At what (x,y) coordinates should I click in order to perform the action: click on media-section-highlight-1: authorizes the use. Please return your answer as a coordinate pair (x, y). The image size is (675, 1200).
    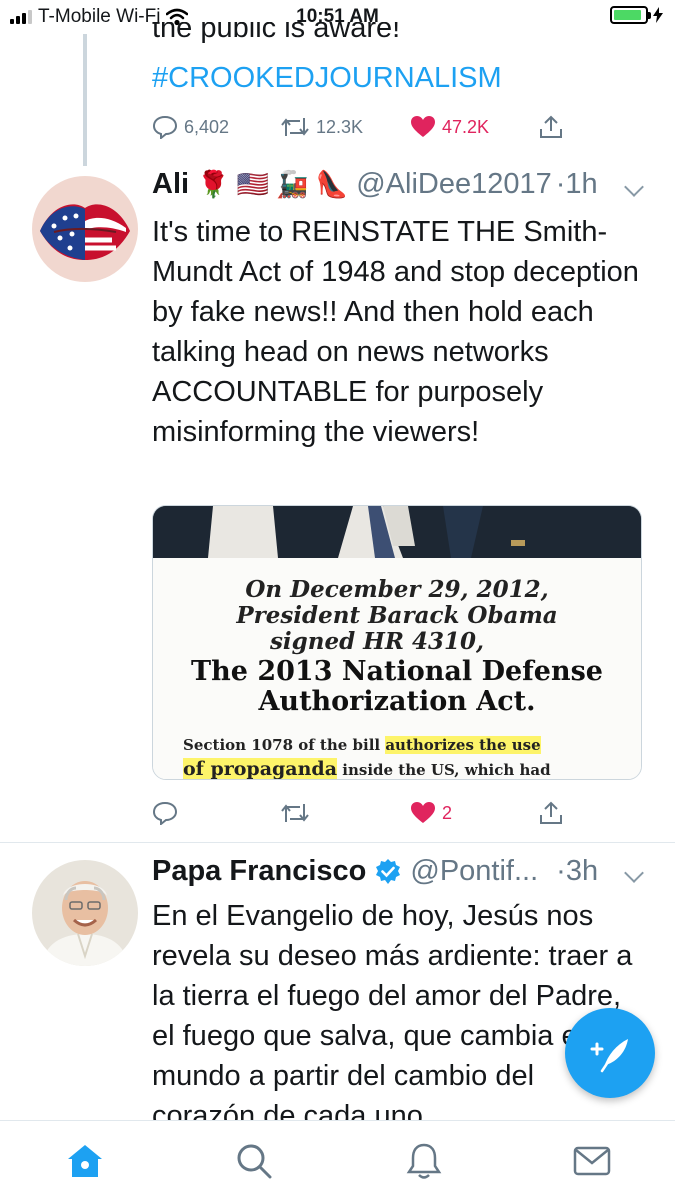
    Looking at the image, I should click on (463, 745).